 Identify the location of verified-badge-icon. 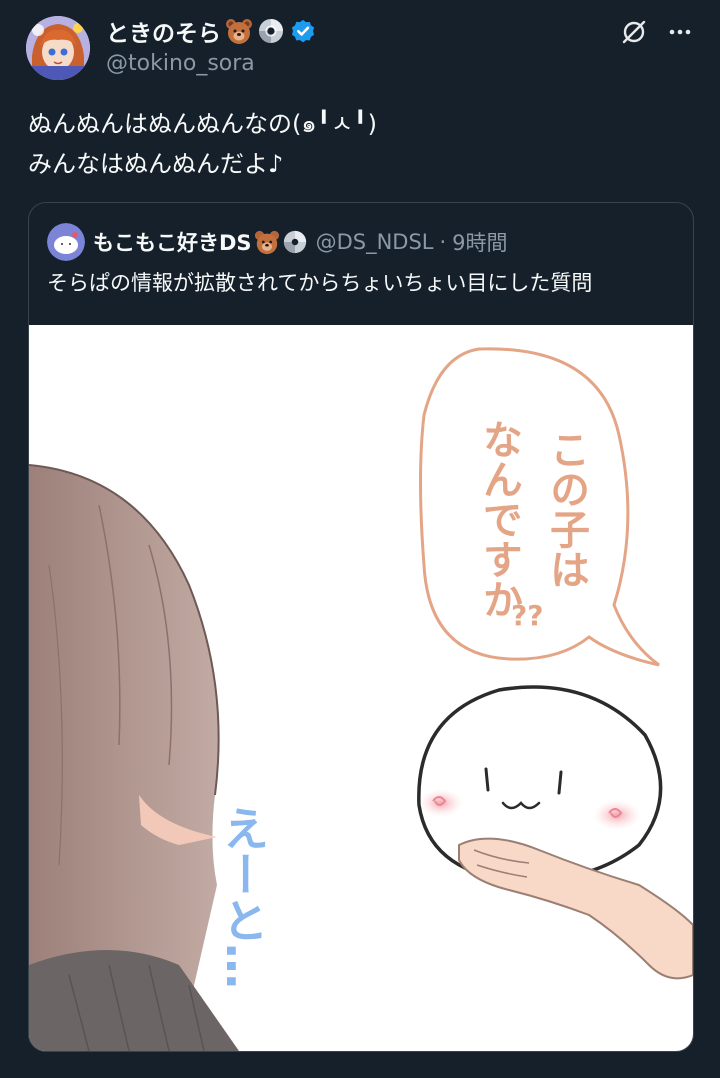
(303, 31).